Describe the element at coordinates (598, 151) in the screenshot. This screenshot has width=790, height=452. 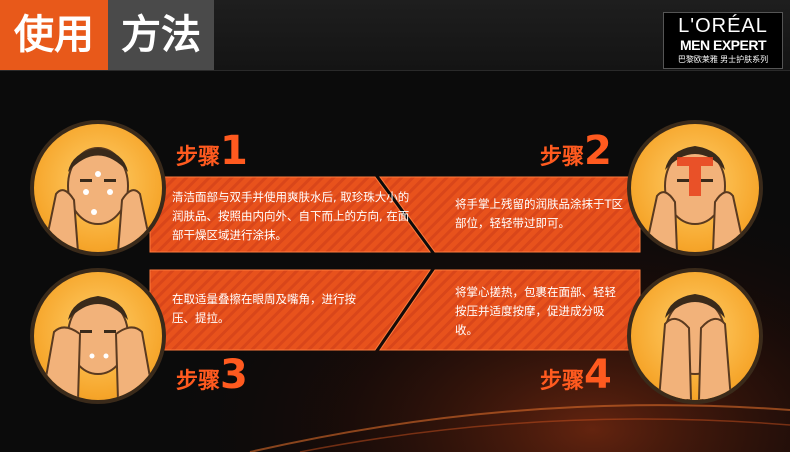
I see `step-number: 2` at that location.